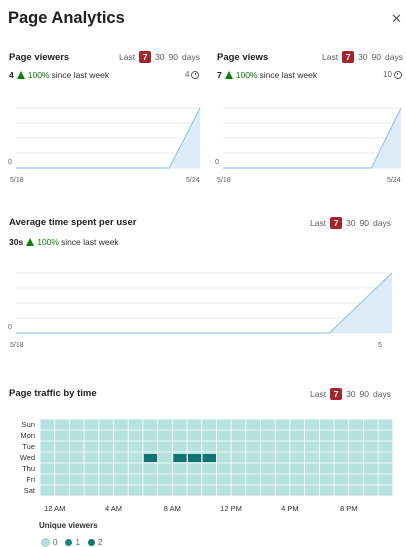 This screenshot has width=406, height=547. What do you see at coordinates (28, 468) in the screenshot?
I see `day-label: Thu` at bounding box center [28, 468].